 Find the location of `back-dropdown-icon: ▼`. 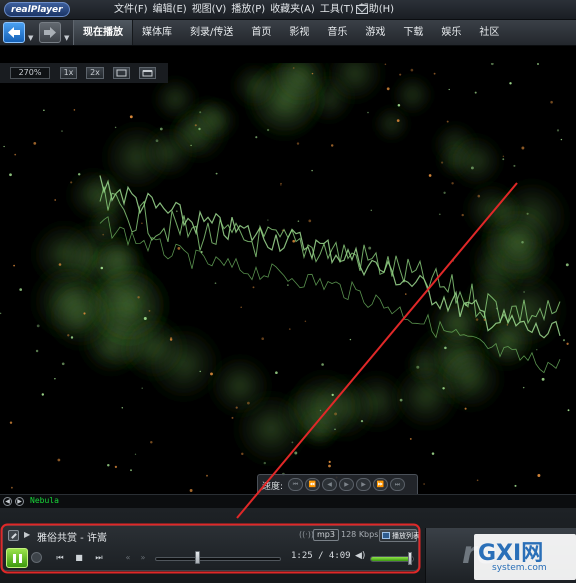

back-dropdown-icon: ▼ is located at coordinates (30, 38).